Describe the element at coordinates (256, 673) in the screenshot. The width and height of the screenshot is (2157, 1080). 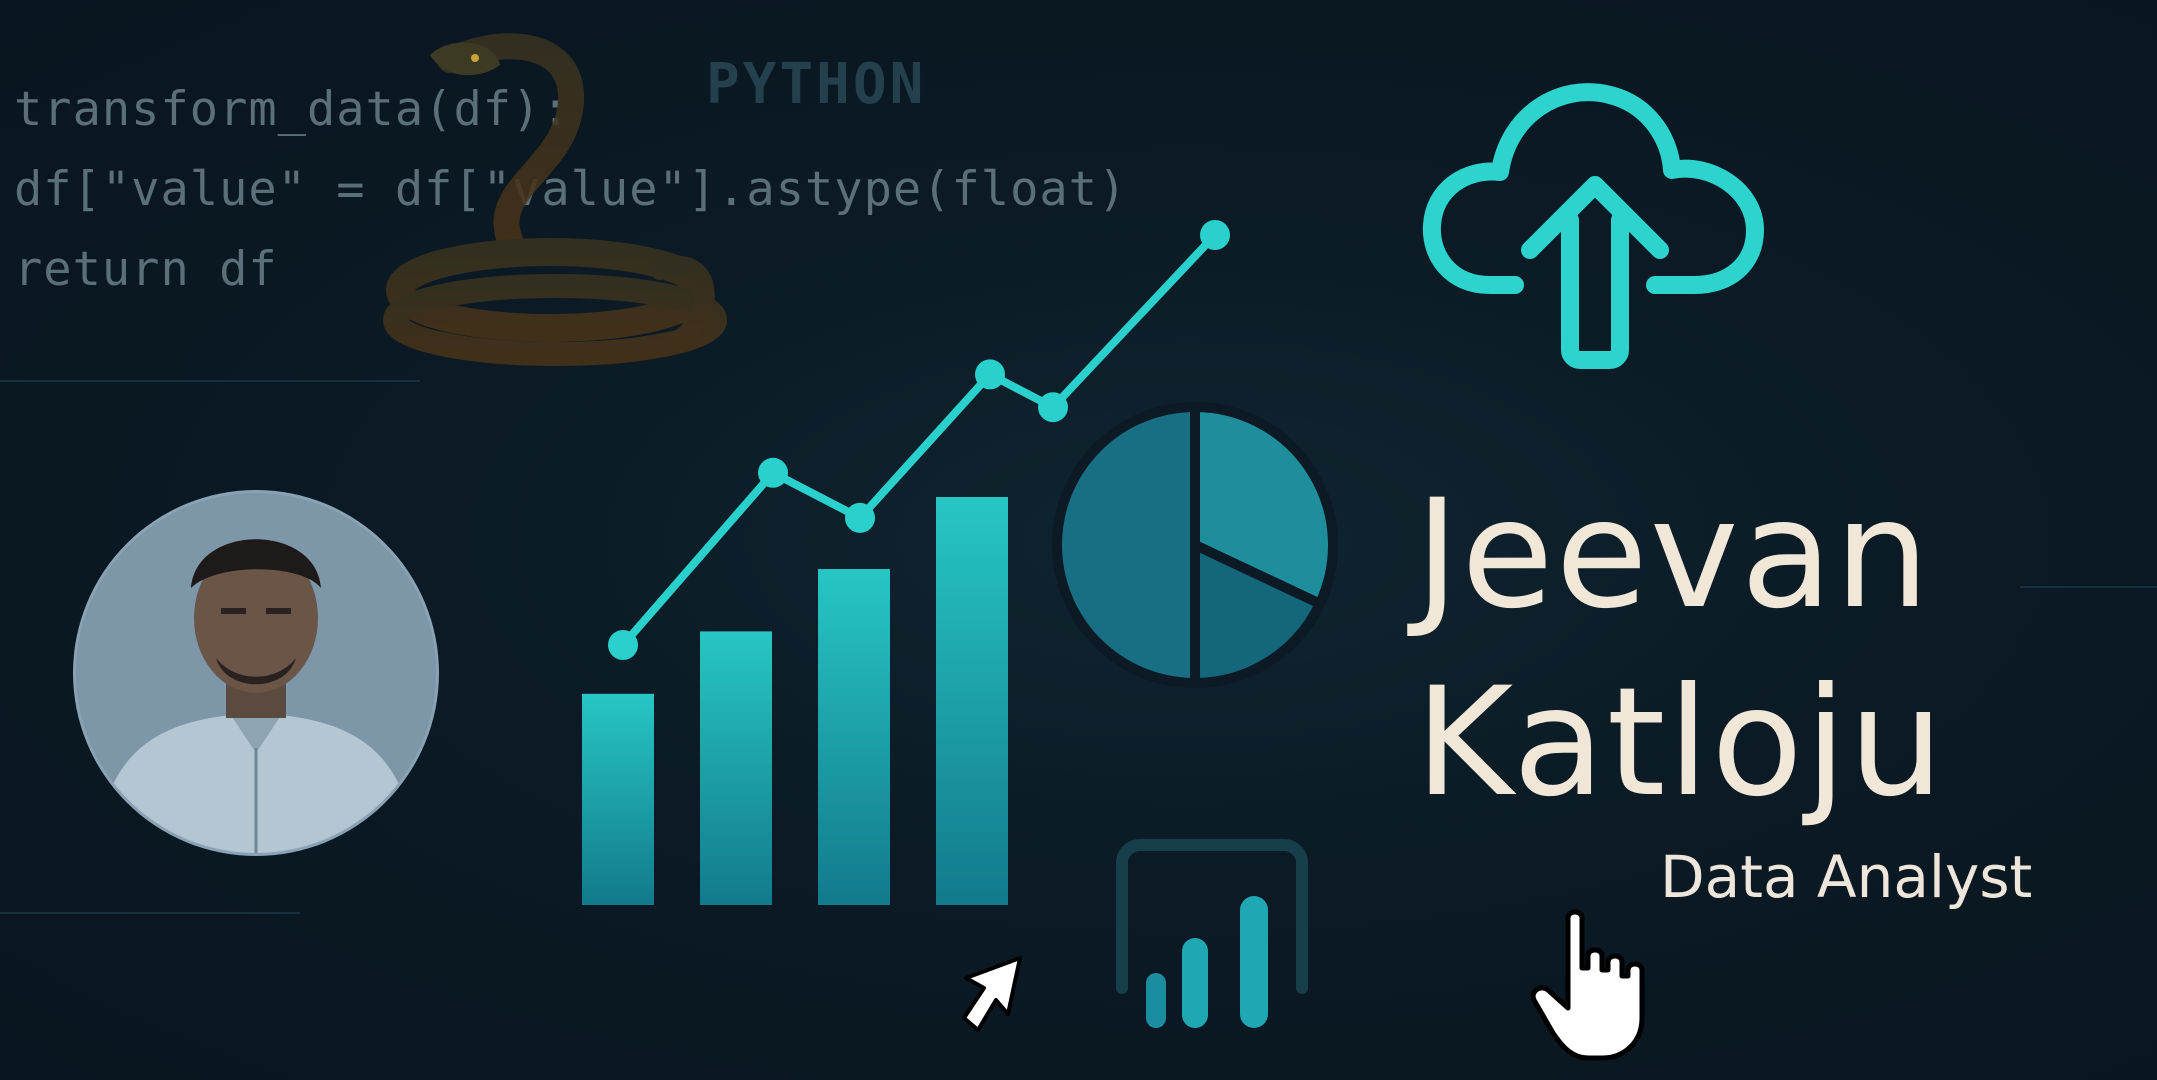
I see `avatar` at that location.